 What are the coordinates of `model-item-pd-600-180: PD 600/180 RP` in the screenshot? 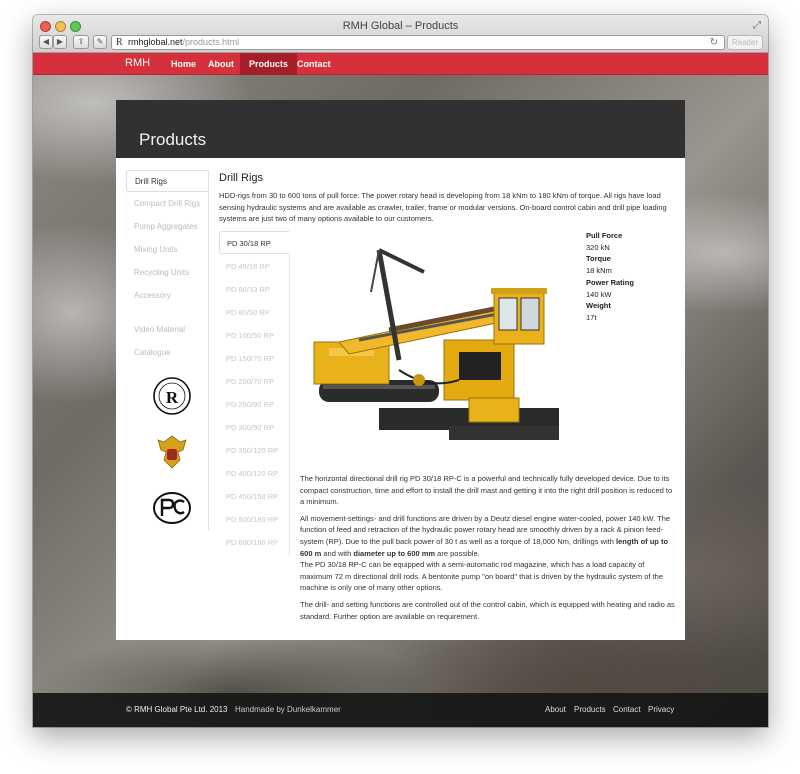 It's located at (254, 542).